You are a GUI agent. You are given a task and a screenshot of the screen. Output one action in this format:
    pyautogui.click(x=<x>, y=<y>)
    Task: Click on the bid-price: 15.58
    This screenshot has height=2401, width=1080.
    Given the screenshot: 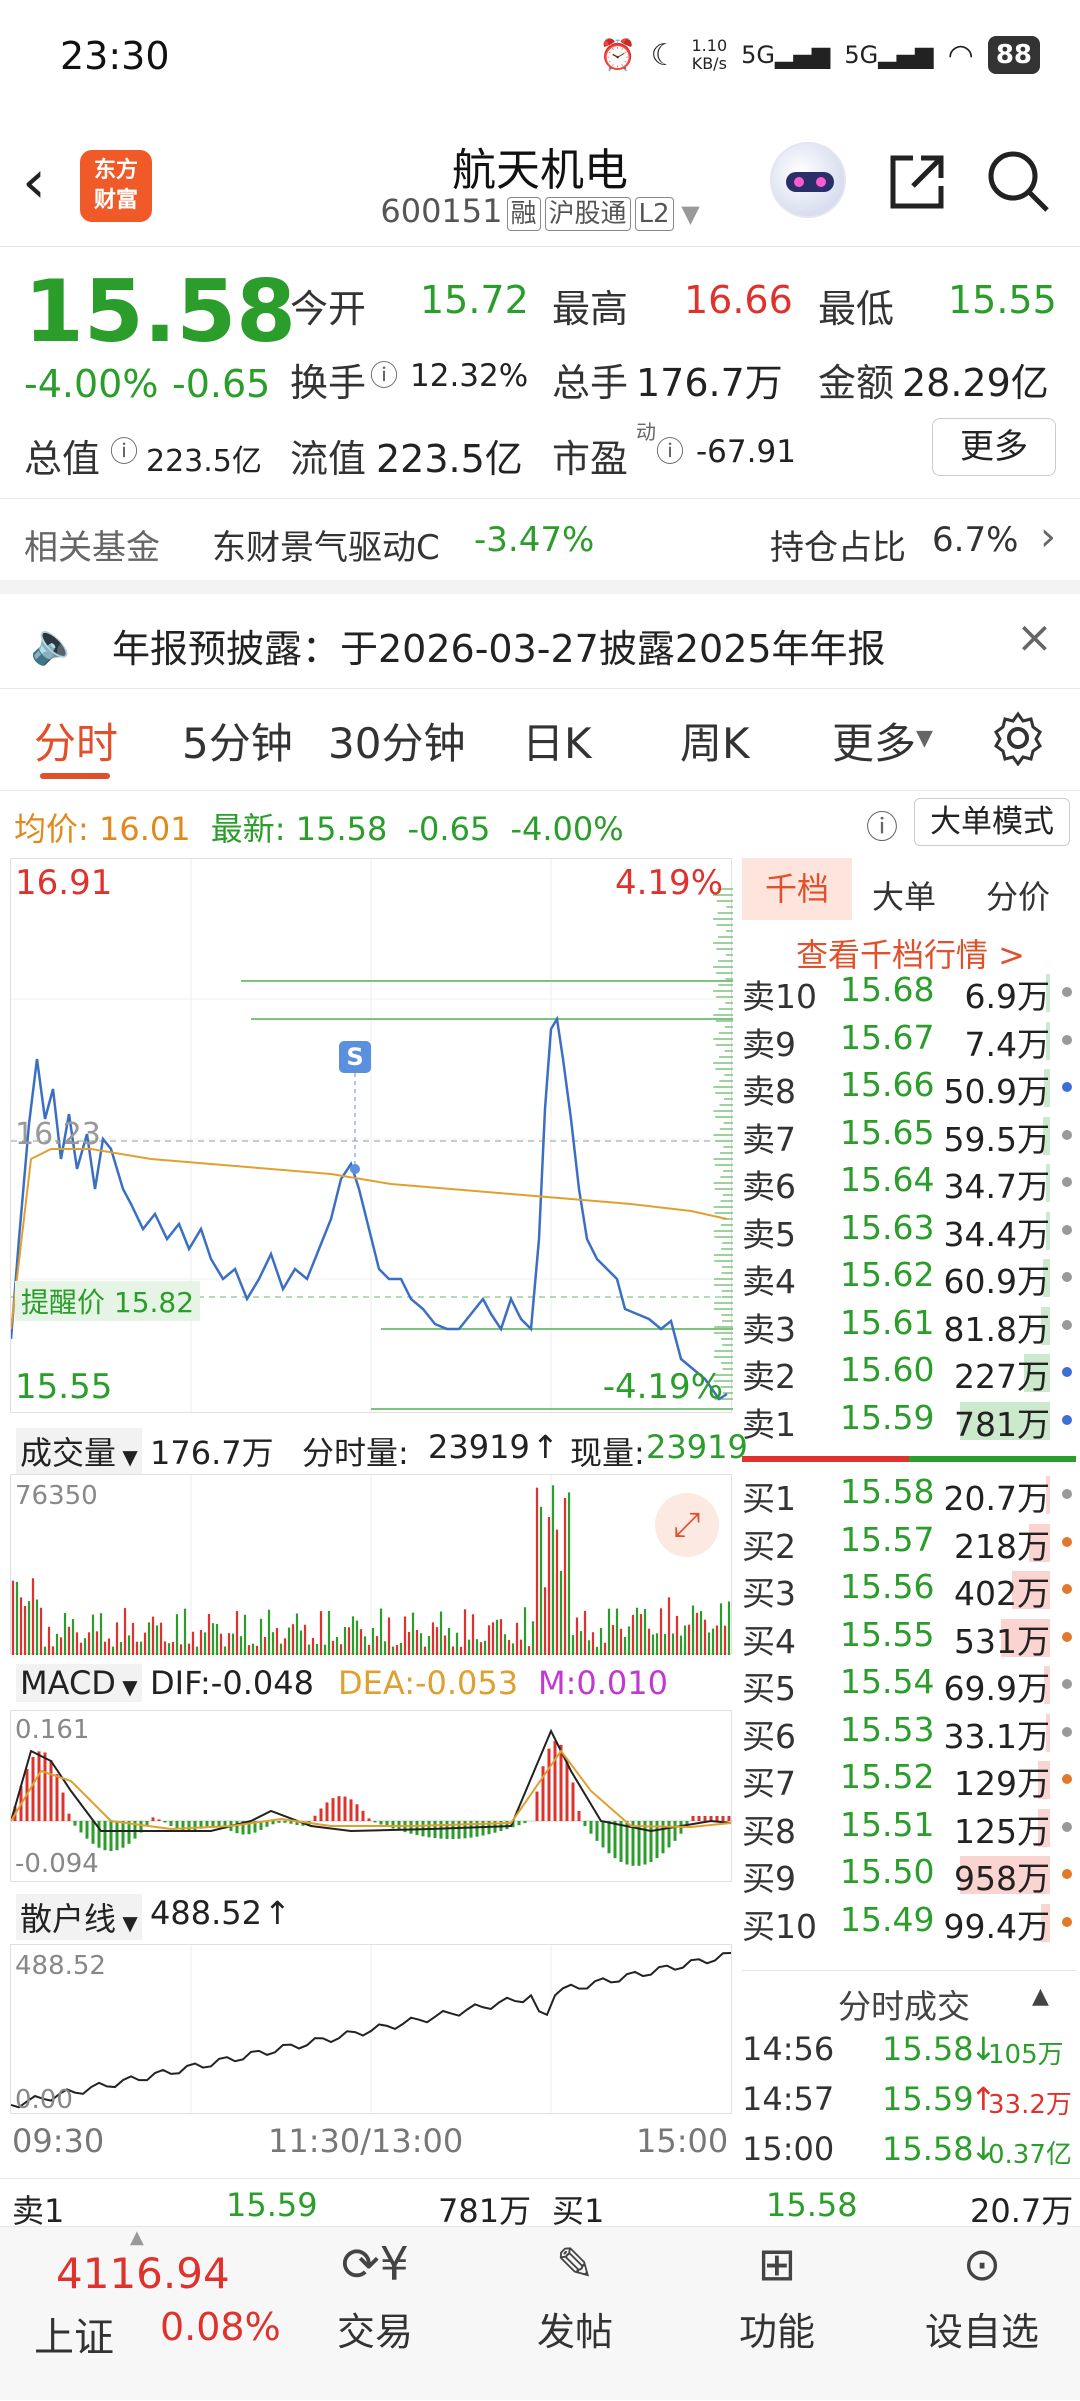 What is the action you would take?
    pyautogui.click(x=887, y=1491)
    